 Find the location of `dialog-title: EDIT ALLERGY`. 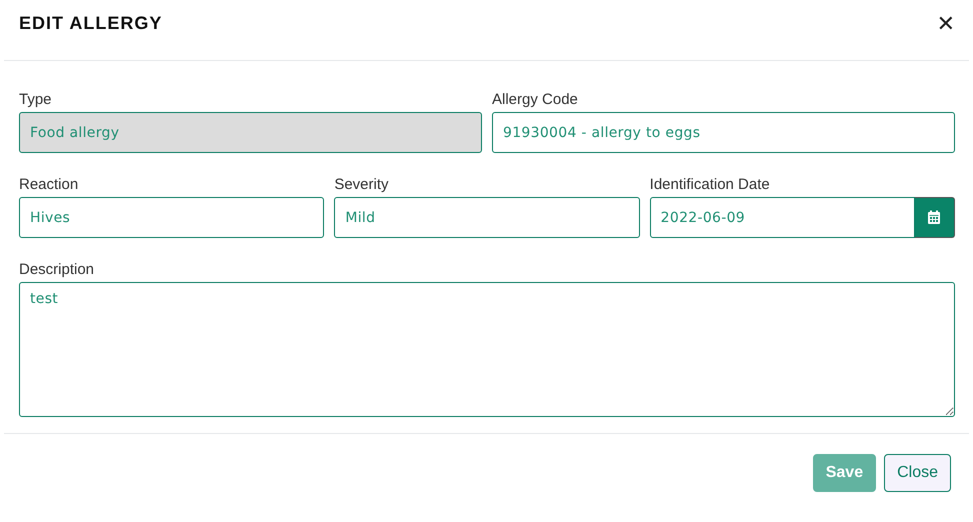

dialog-title: EDIT ALLERGY is located at coordinates (90, 23).